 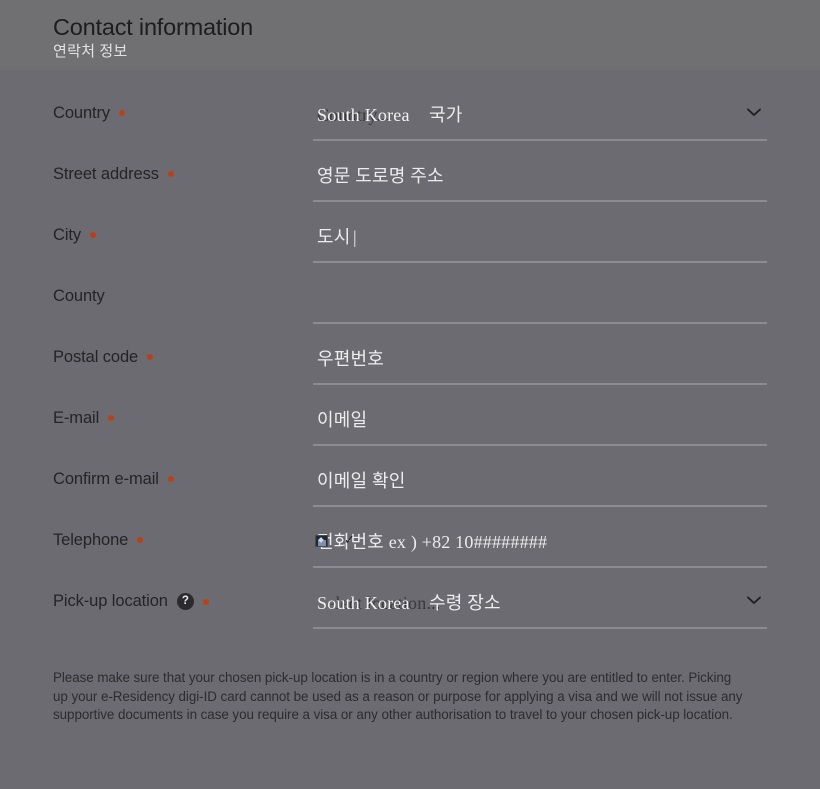 What do you see at coordinates (183, 477) in the screenshot?
I see `label-confirm-email: Confirm e-mail` at bounding box center [183, 477].